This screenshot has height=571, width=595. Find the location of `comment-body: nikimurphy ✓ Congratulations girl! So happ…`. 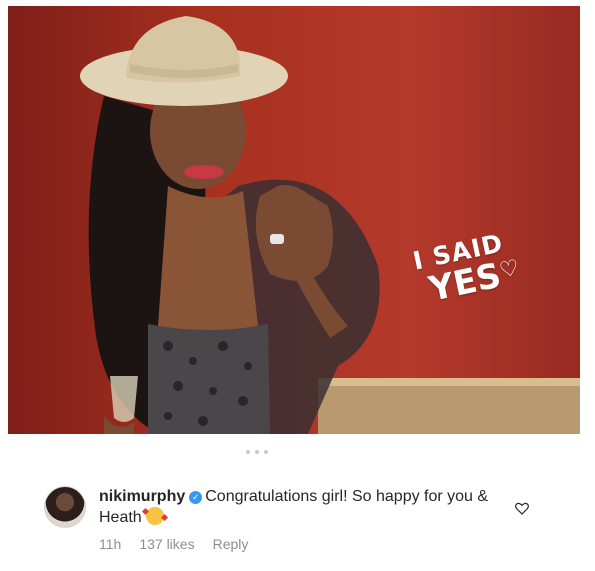

comment-body: nikimurphy ✓ Congratulations girl! So happ… is located at coordinates (299, 507).